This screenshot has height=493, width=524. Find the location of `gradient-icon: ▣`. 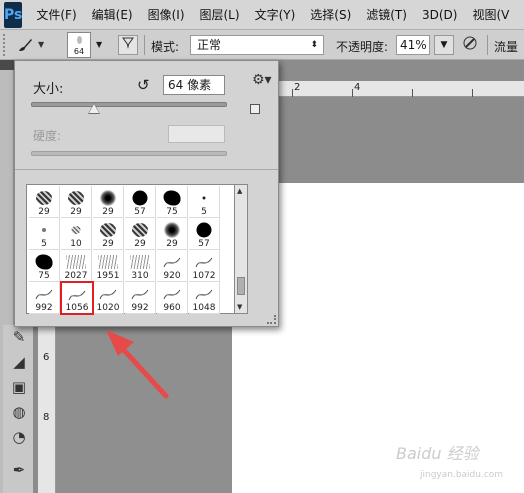

gradient-icon: ▣ is located at coordinates (19, 387).